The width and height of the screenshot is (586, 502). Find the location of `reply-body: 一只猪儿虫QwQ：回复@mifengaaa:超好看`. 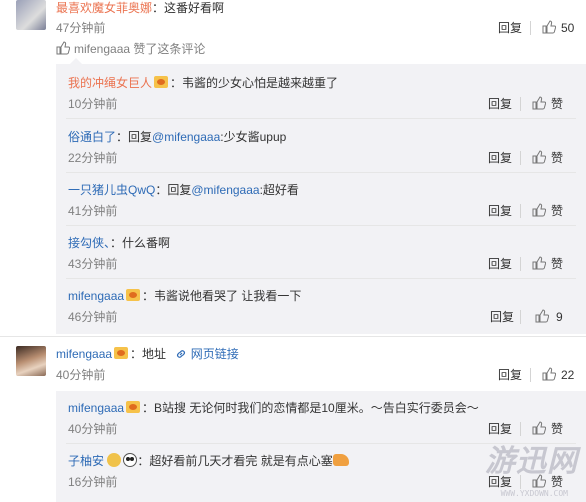

reply-body: 一只猪儿虫QwQ：回复@mifengaaa:超好看 is located at coordinates (183, 190).